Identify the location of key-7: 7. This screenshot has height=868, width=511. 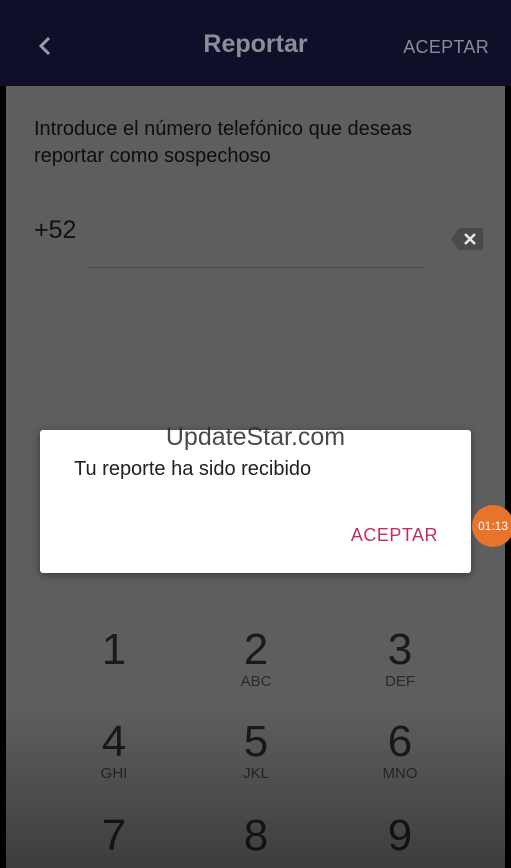
(114, 836).